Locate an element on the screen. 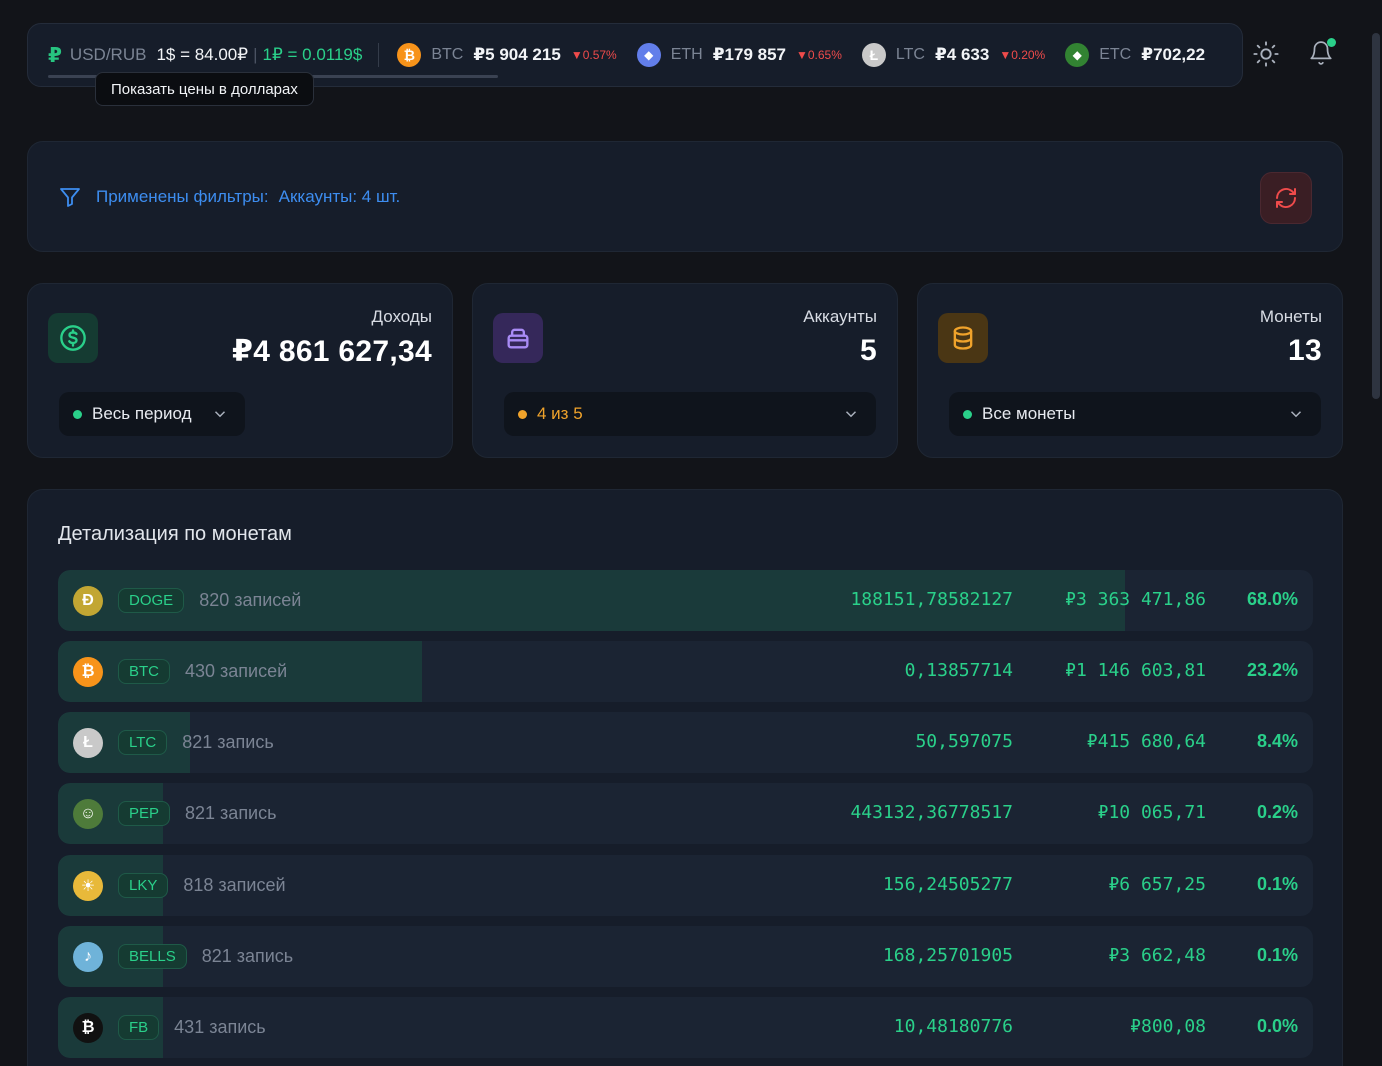 The height and width of the screenshot is (1066, 1382). coins-label: Монеты is located at coordinates (1290, 316).